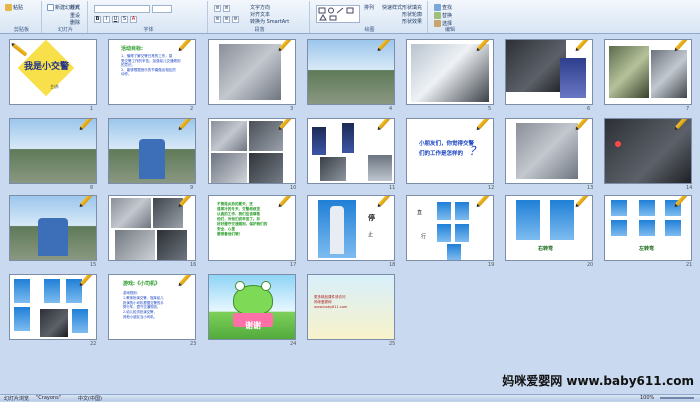  What do you see at coordinates (75, 15) in the screenshot?
I see `reset-button: 重设` at bounding box center [75, 15].